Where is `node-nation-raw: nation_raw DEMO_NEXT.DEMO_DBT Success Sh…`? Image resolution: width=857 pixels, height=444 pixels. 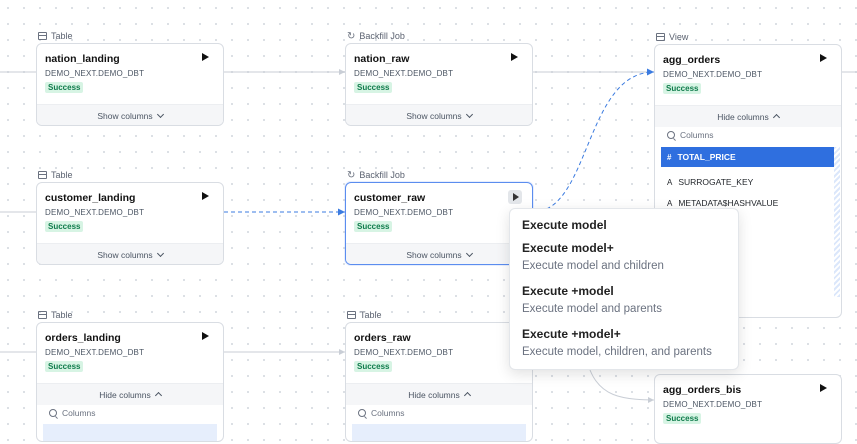 node-nation-raw: nation_raw DEMO_NEXT.DEMO_DBT Success Sh… is located at coordinates (439, 84).